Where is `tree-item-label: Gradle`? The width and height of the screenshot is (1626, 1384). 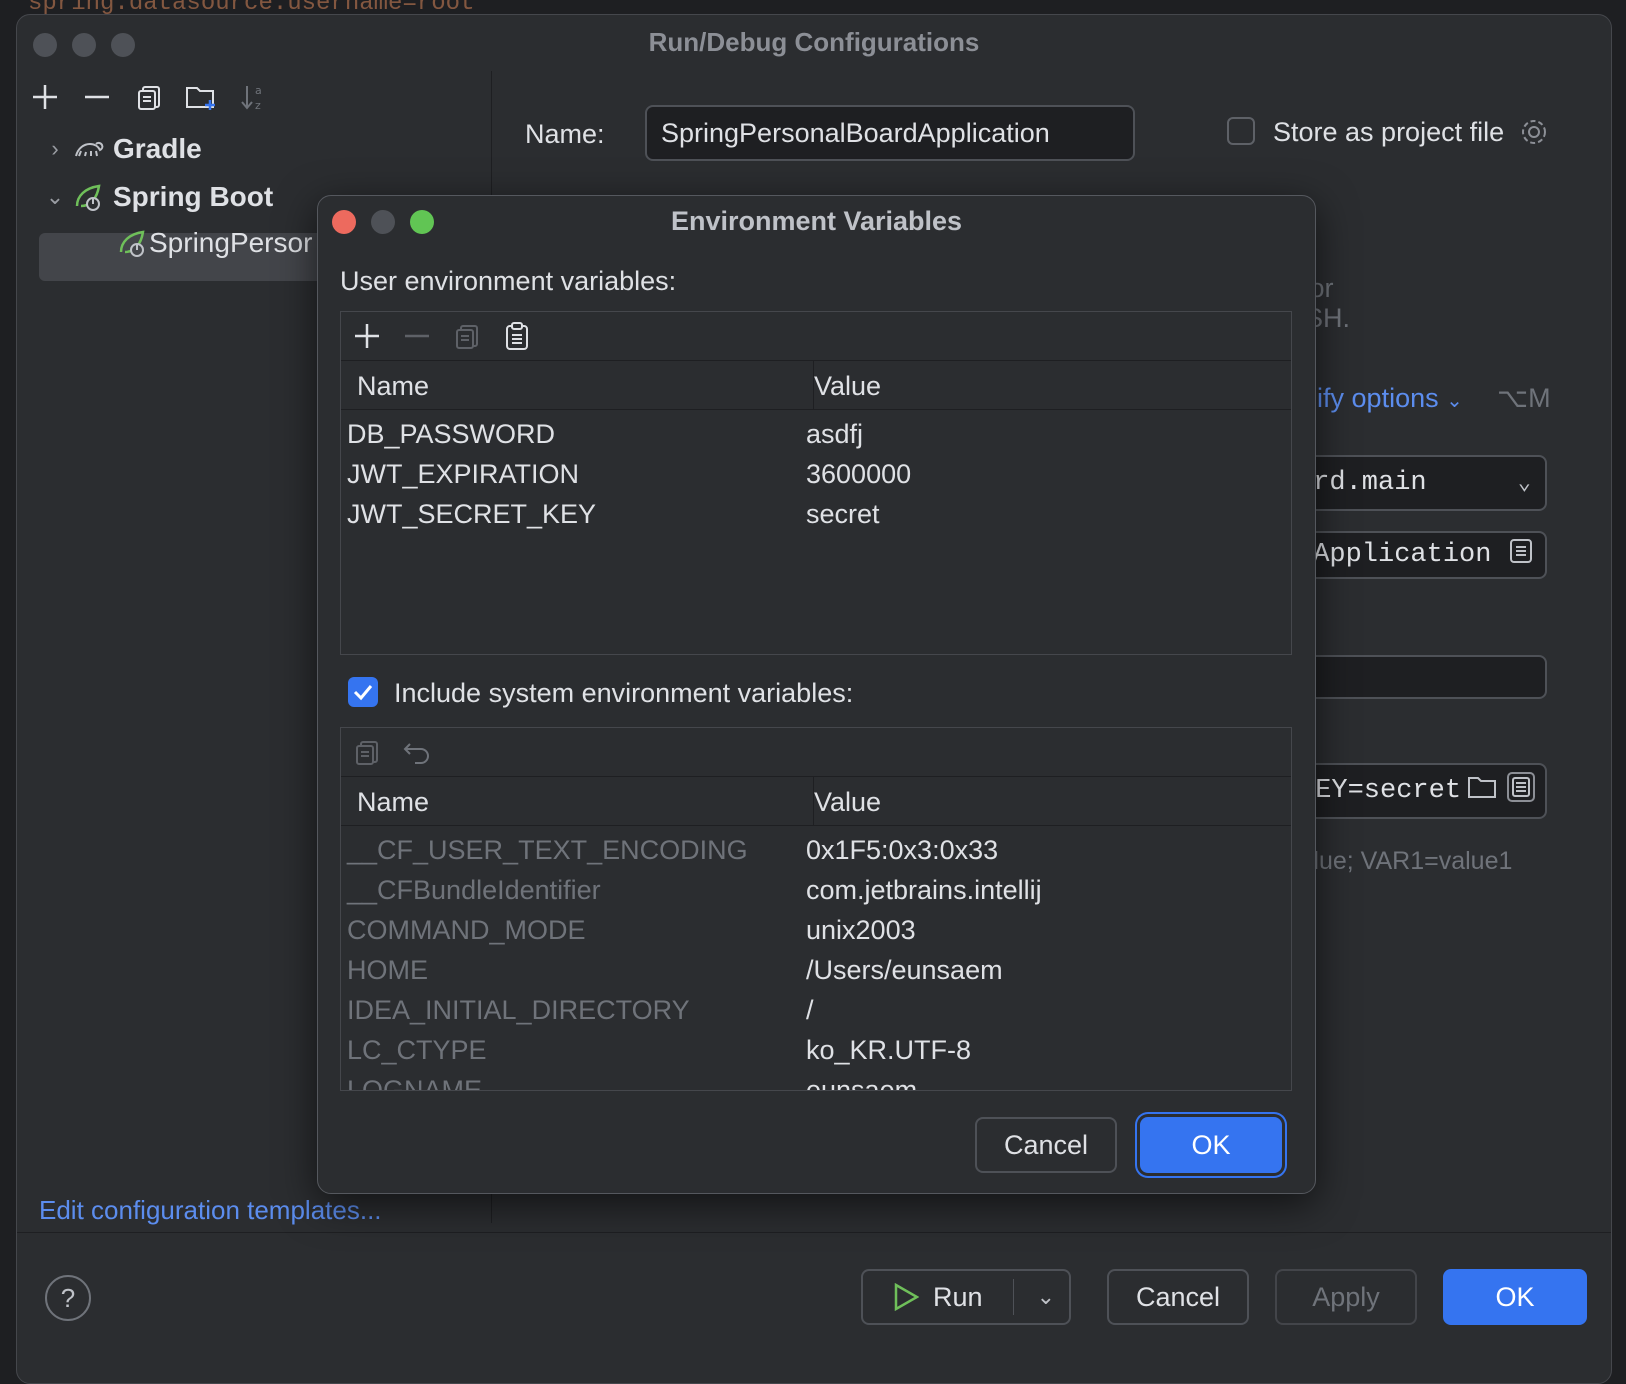 tree-item-label: Gradle is located at coordinates (157, 148).